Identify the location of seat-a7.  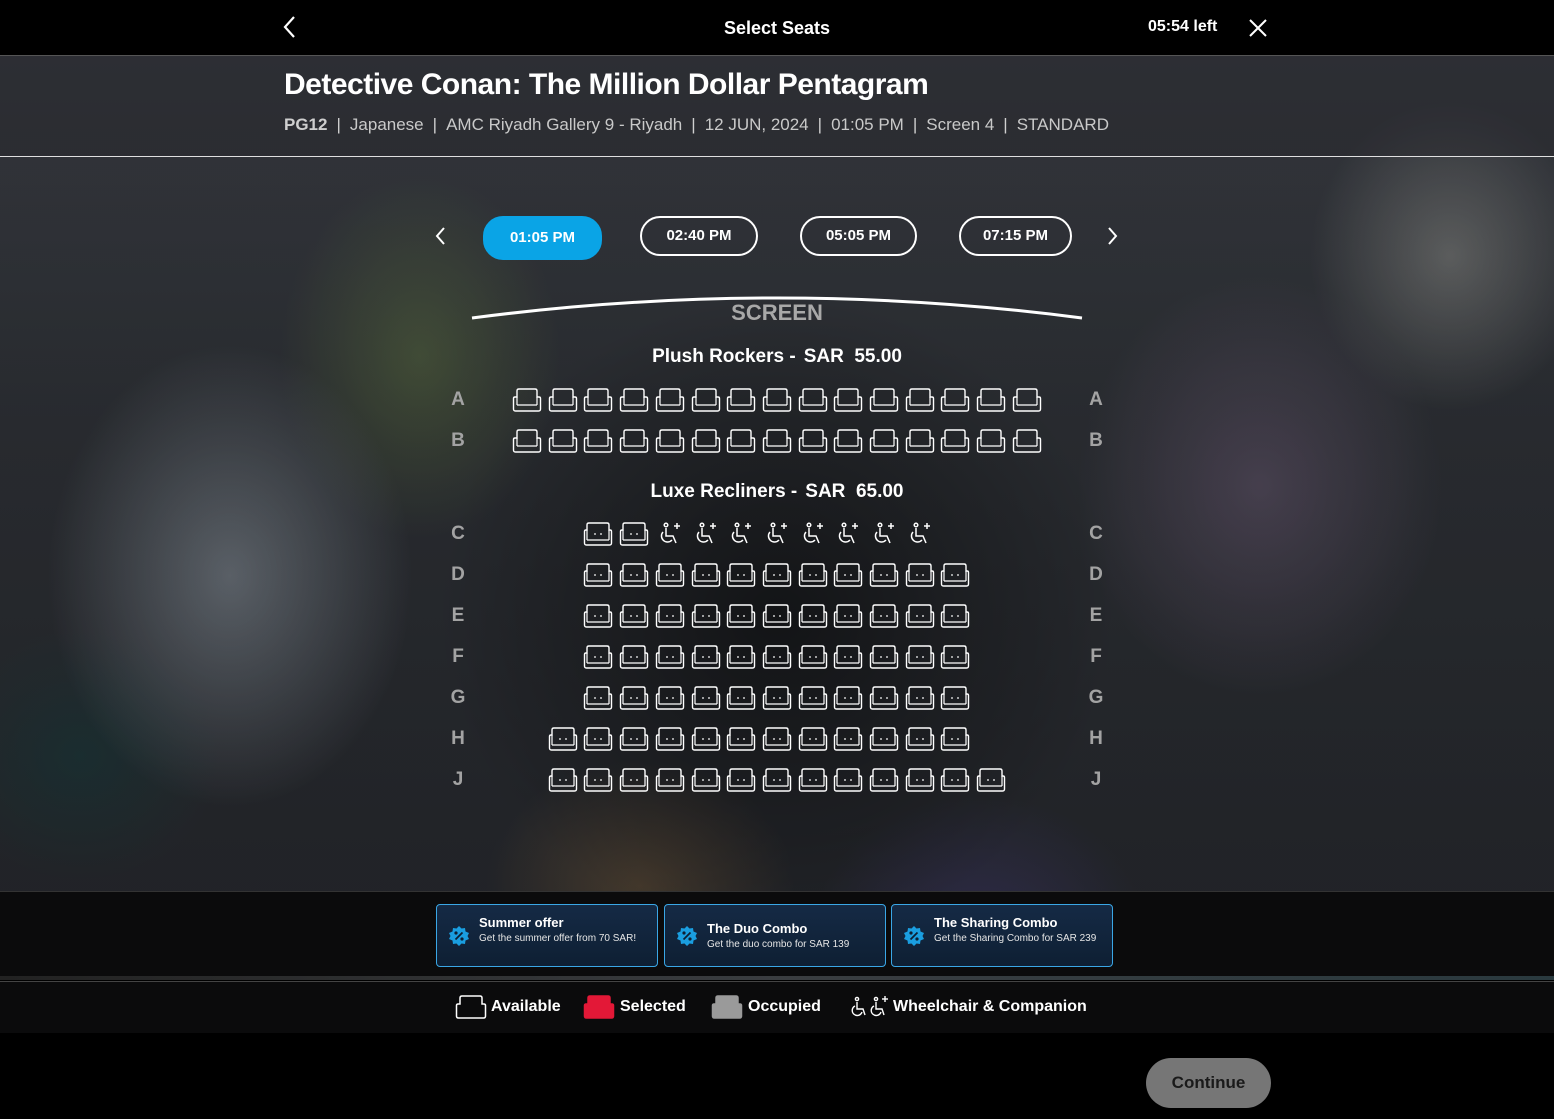
(741, 400).